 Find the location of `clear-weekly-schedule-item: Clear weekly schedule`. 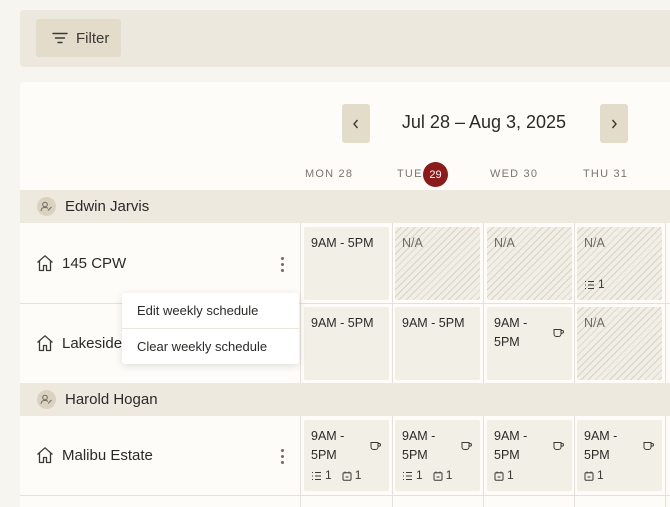

clear-weekly-schedule-item: Clear weekly schedule is located at coordinates (210, 346).